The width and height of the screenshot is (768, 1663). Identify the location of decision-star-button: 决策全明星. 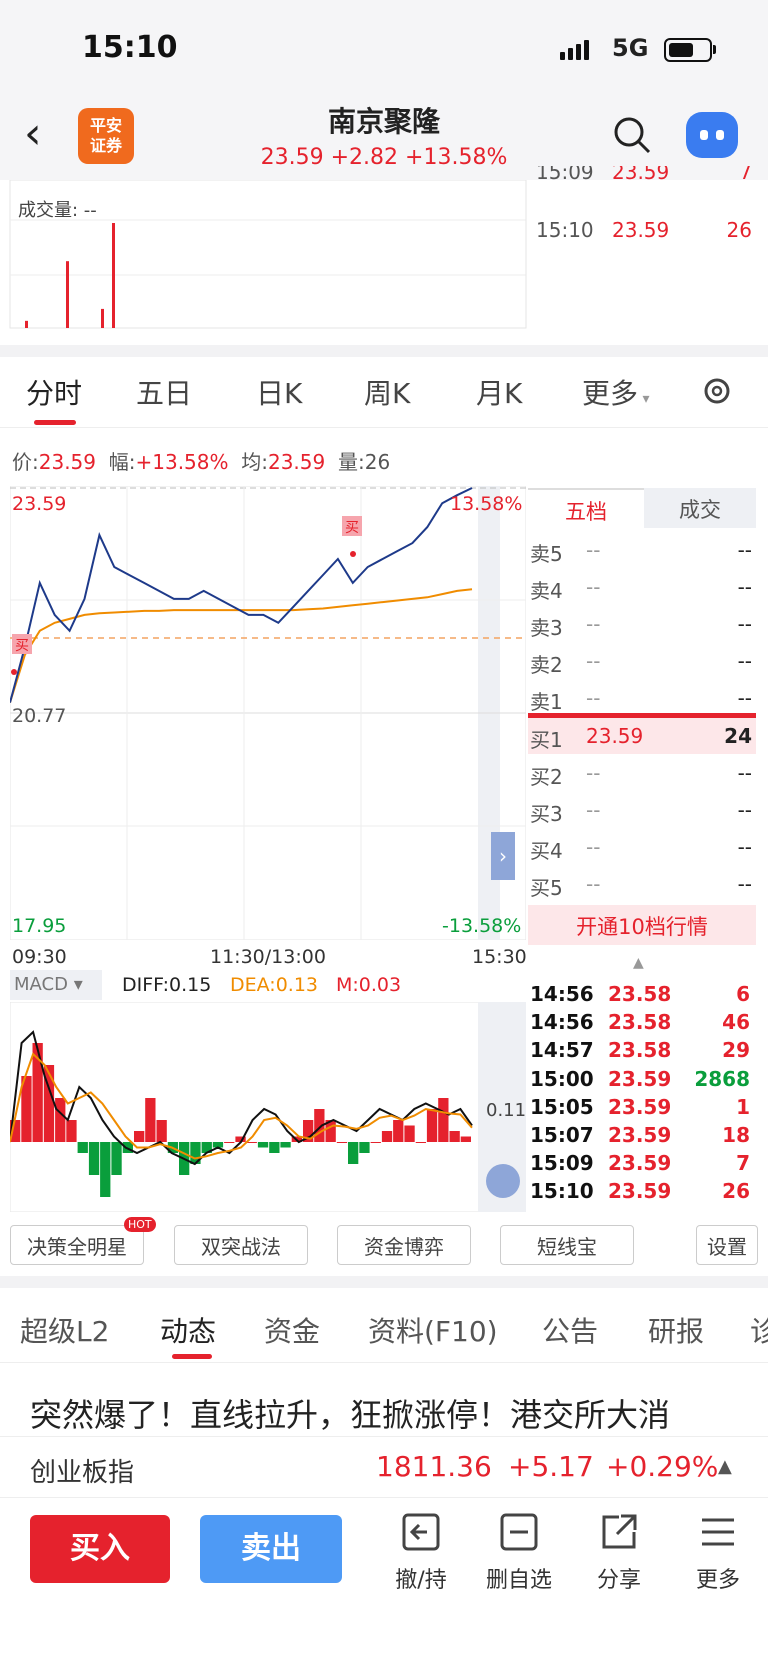
(77, 1245).